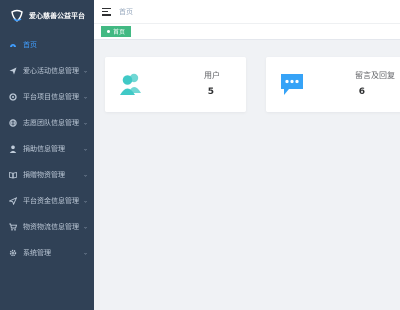 The width and height of the screenshot is (400, 310). What do you see at coordinates (361, 92) in the screenshot?
I see `messages-card-value: 6` at bounding box center [361, 92].